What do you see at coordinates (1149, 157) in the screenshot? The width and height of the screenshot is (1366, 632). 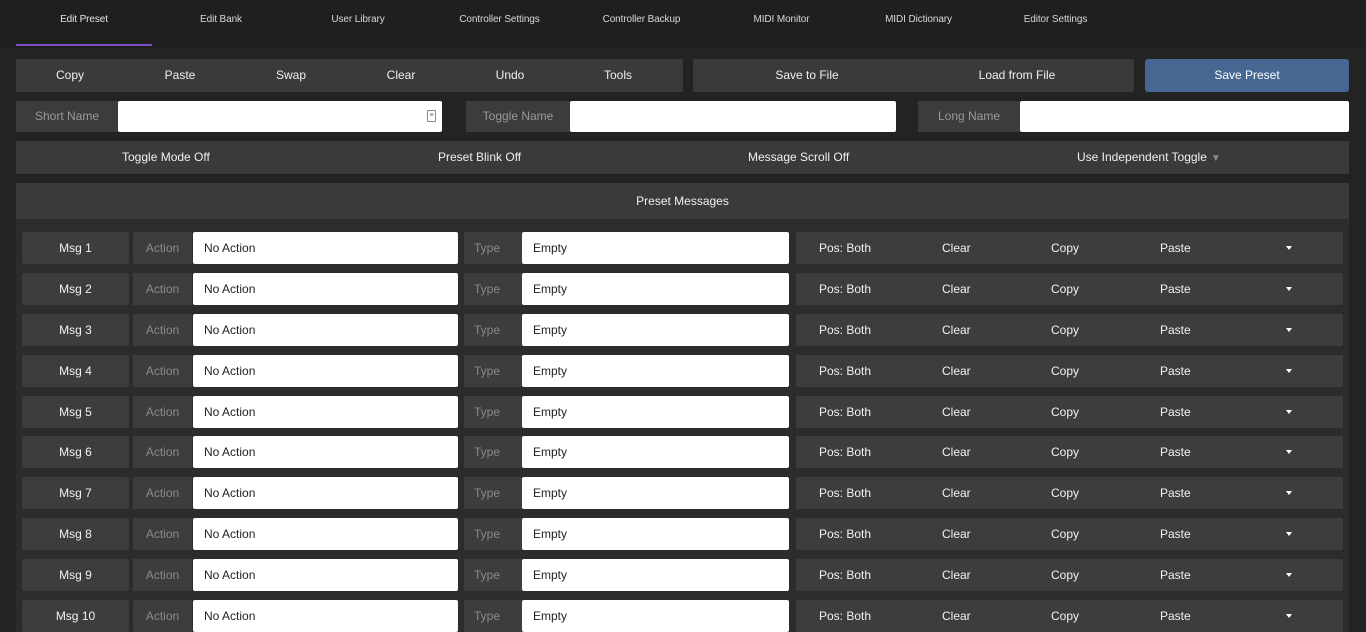 I see `independent-toggle-button: Use Independent Toggle ▼` at bounding box center [1149, 157].